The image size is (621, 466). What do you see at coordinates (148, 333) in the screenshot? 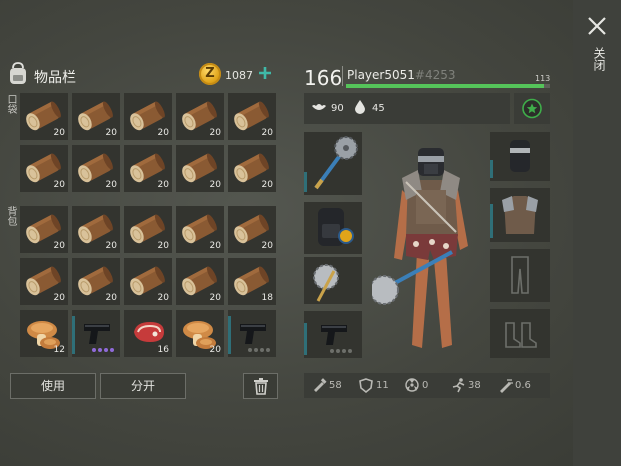
I see `inventory-slot: 16` at bounding box center [148, 333].